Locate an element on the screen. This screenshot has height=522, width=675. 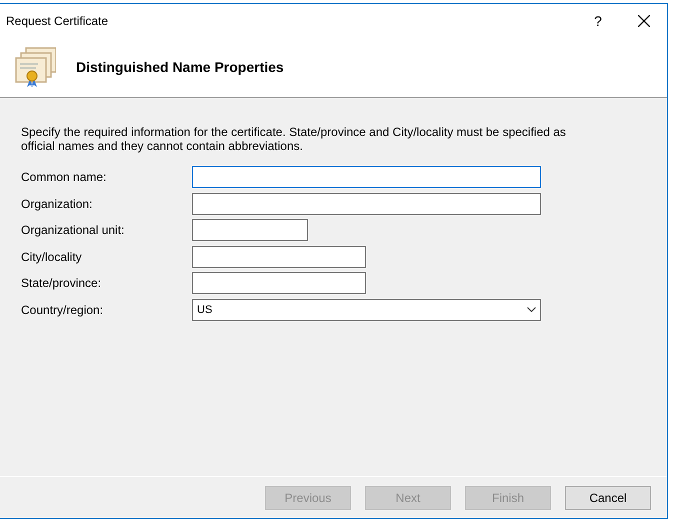
field-label: Organization: is located at coordinates (57, 203).